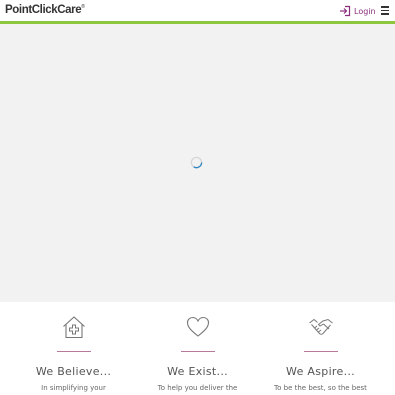 The height and width of the screenshot is (395, 395). What do you see at coordinates (83, 7) in the screenshot?
I see `logo-registered-mark: ®` at bounding box center [83, 7].